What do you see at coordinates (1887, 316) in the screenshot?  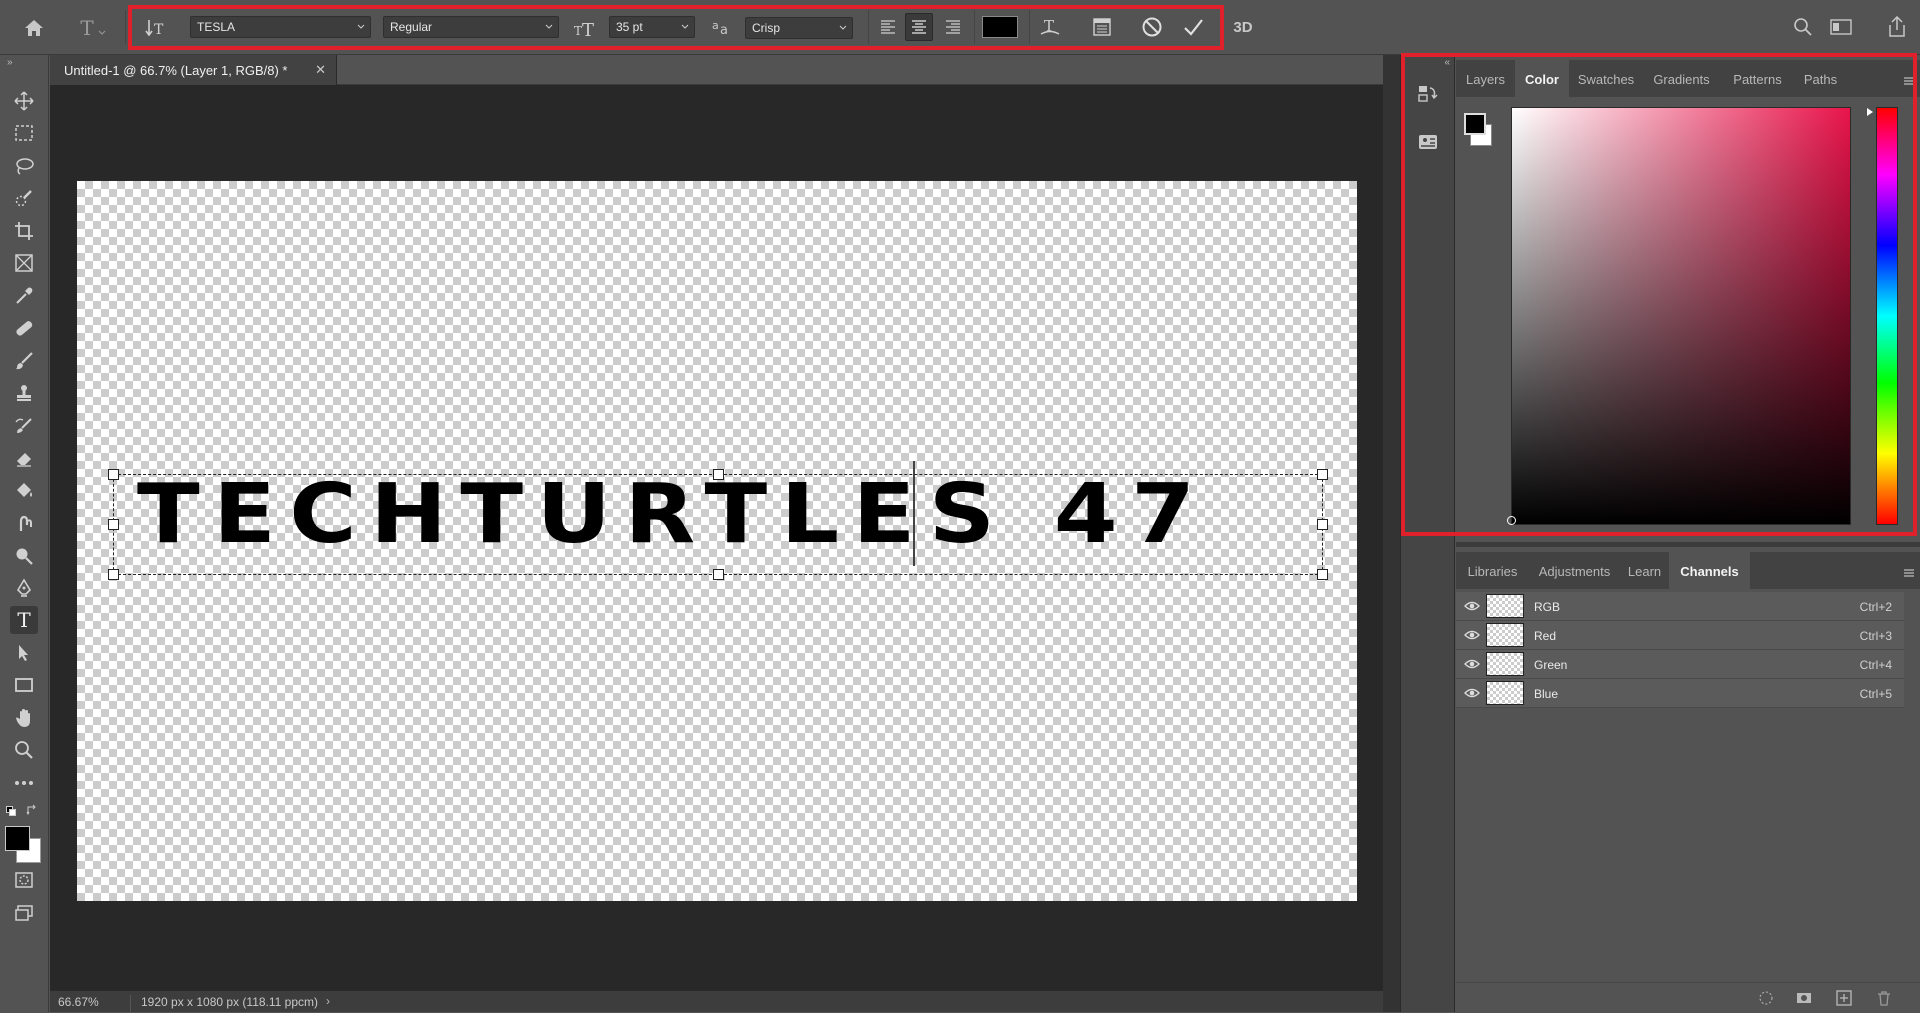 I see `hue-slider` at bounding box center [1887, 316].